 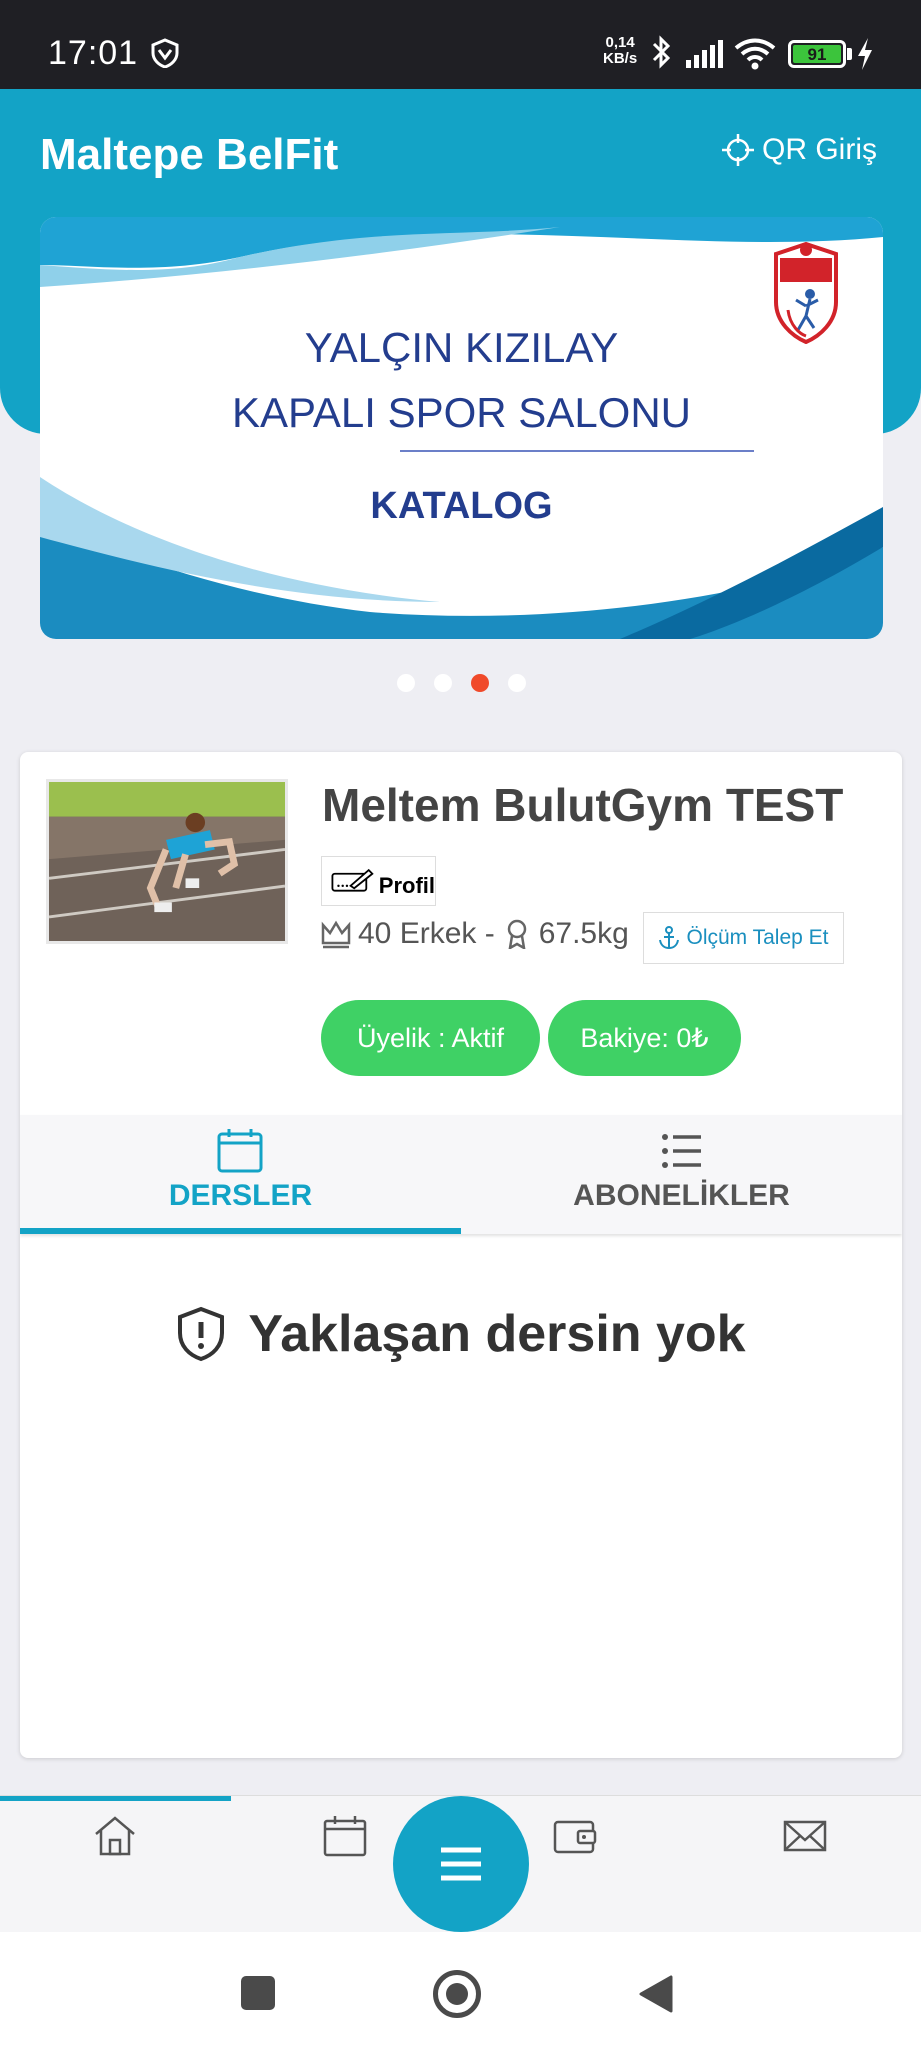 I want to click on banner-line-2: KAPALI SPOR SALONU, so click(x=461, y=412).